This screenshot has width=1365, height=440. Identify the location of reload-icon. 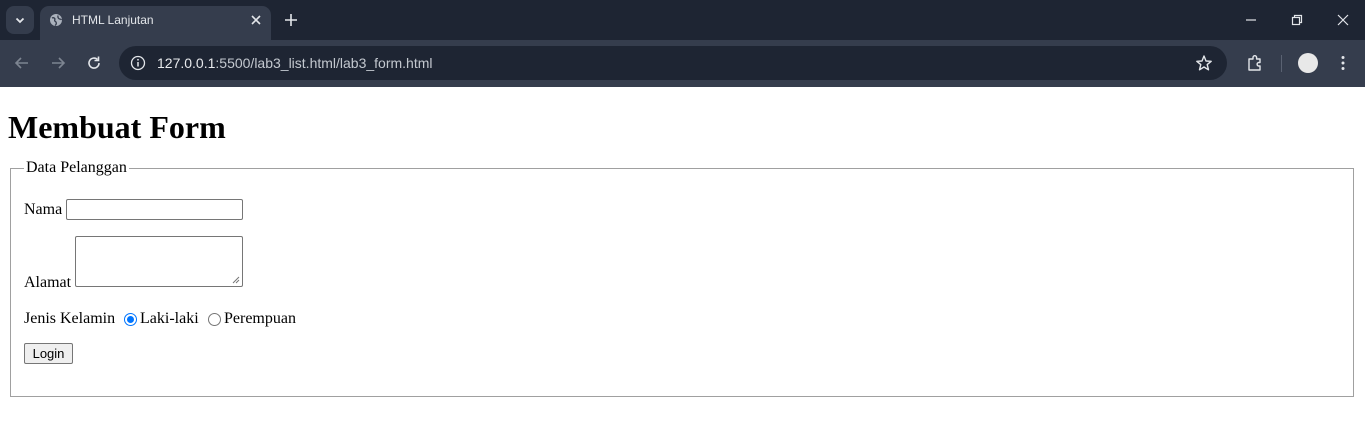
(94, 63).